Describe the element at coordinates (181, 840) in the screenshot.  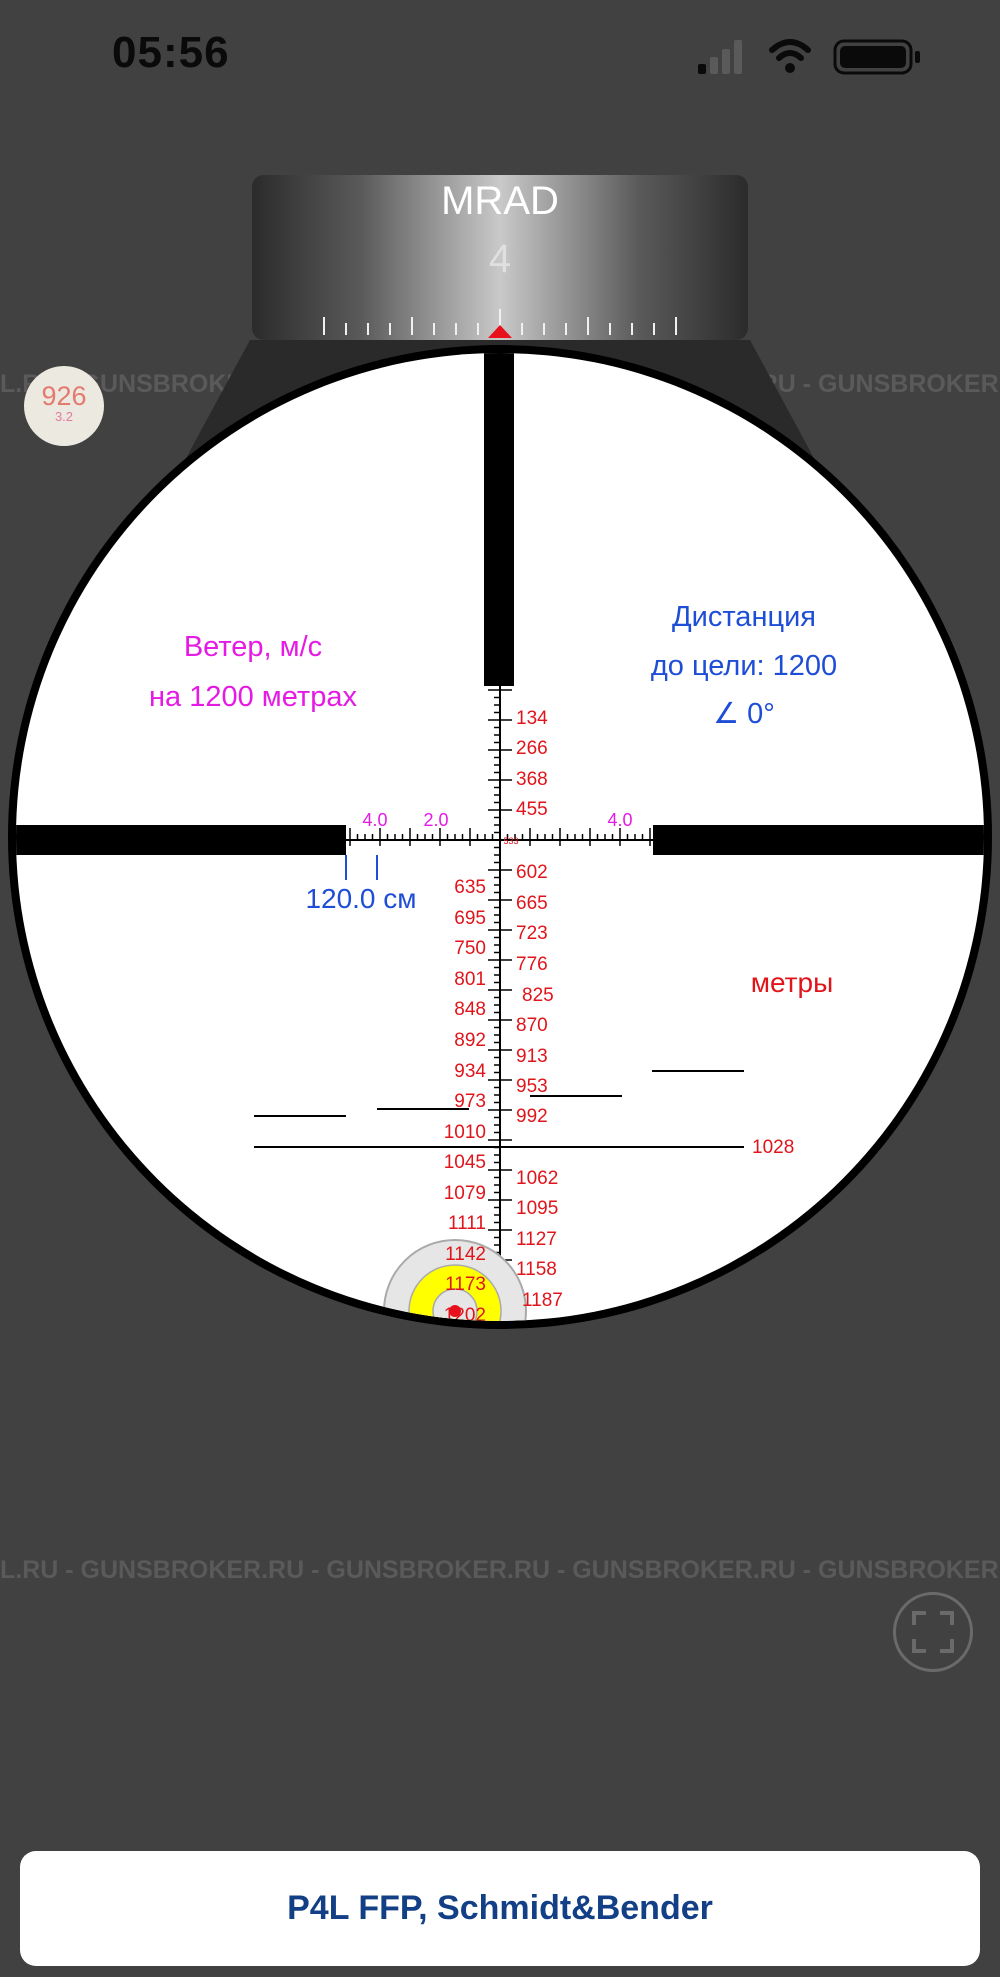
I see `reticle-post-left` at that location.